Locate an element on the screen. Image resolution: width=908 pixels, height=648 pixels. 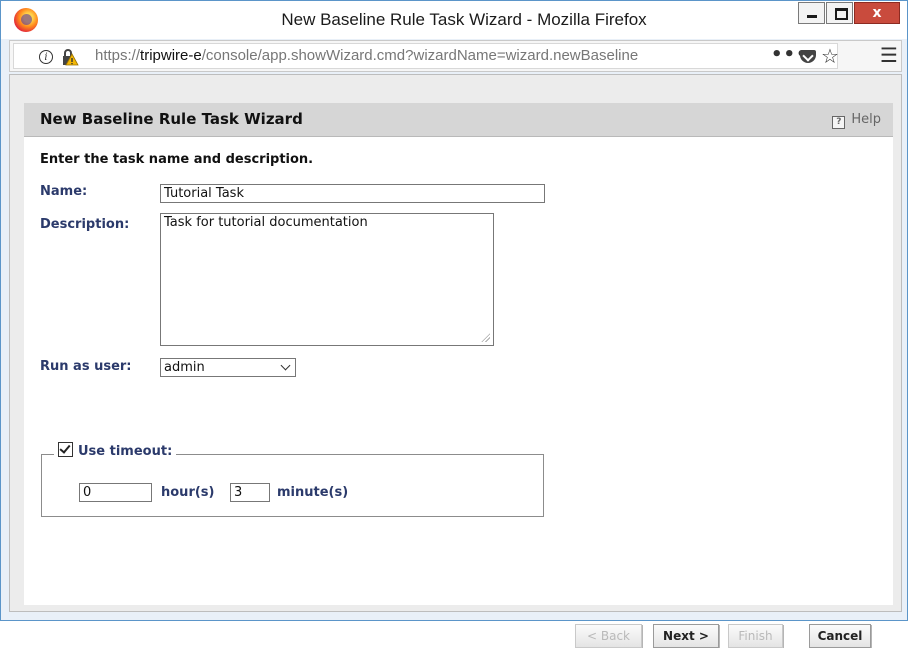
run-as-user-label: Run as user: is located at coordinates (86, 366).